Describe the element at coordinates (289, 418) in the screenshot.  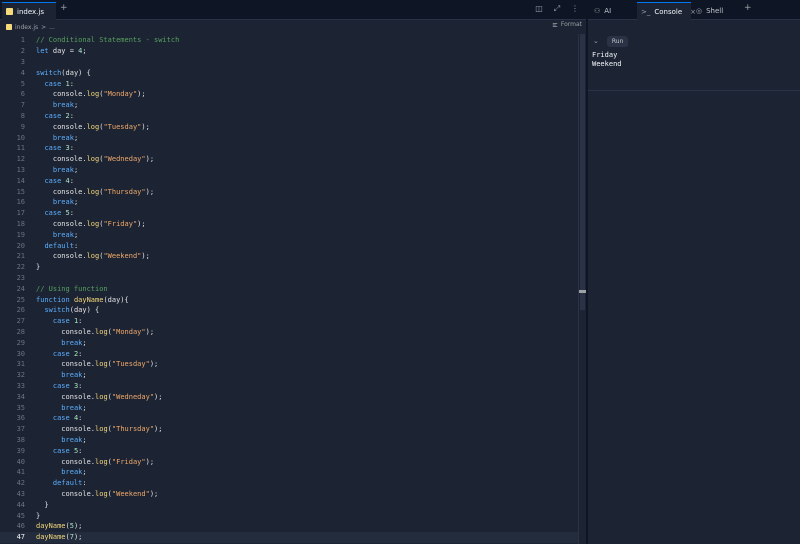
I see `code-line: 36 case 4:` at that location.